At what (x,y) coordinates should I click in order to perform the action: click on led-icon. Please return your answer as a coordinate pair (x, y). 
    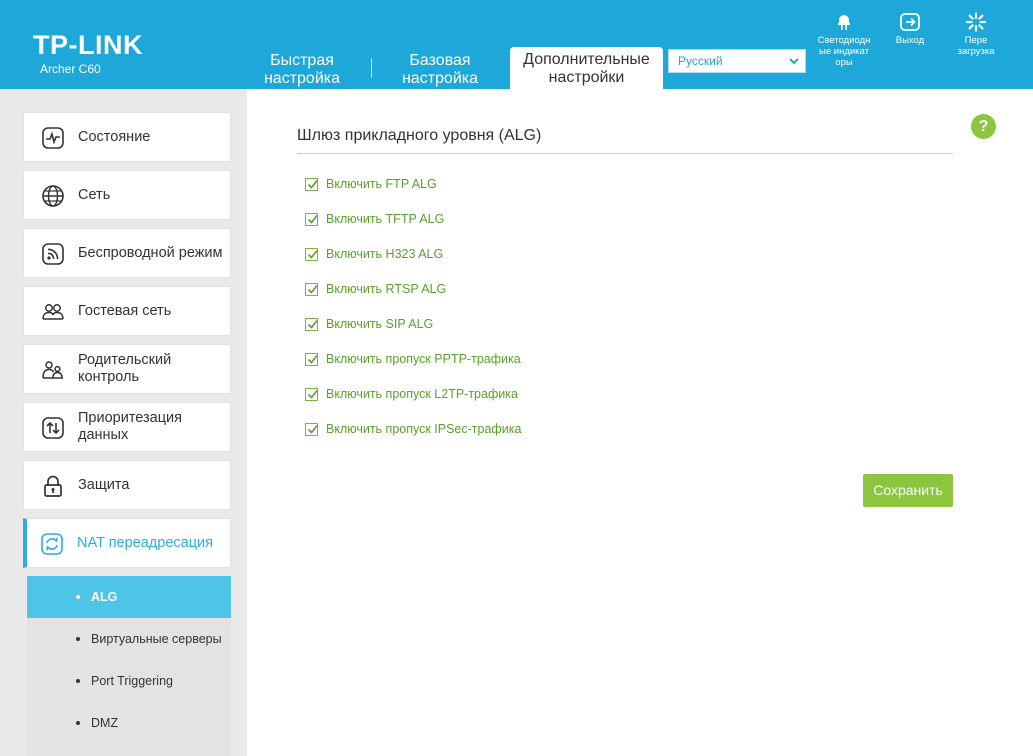
    Looking at the image, I should click on (844, 22).